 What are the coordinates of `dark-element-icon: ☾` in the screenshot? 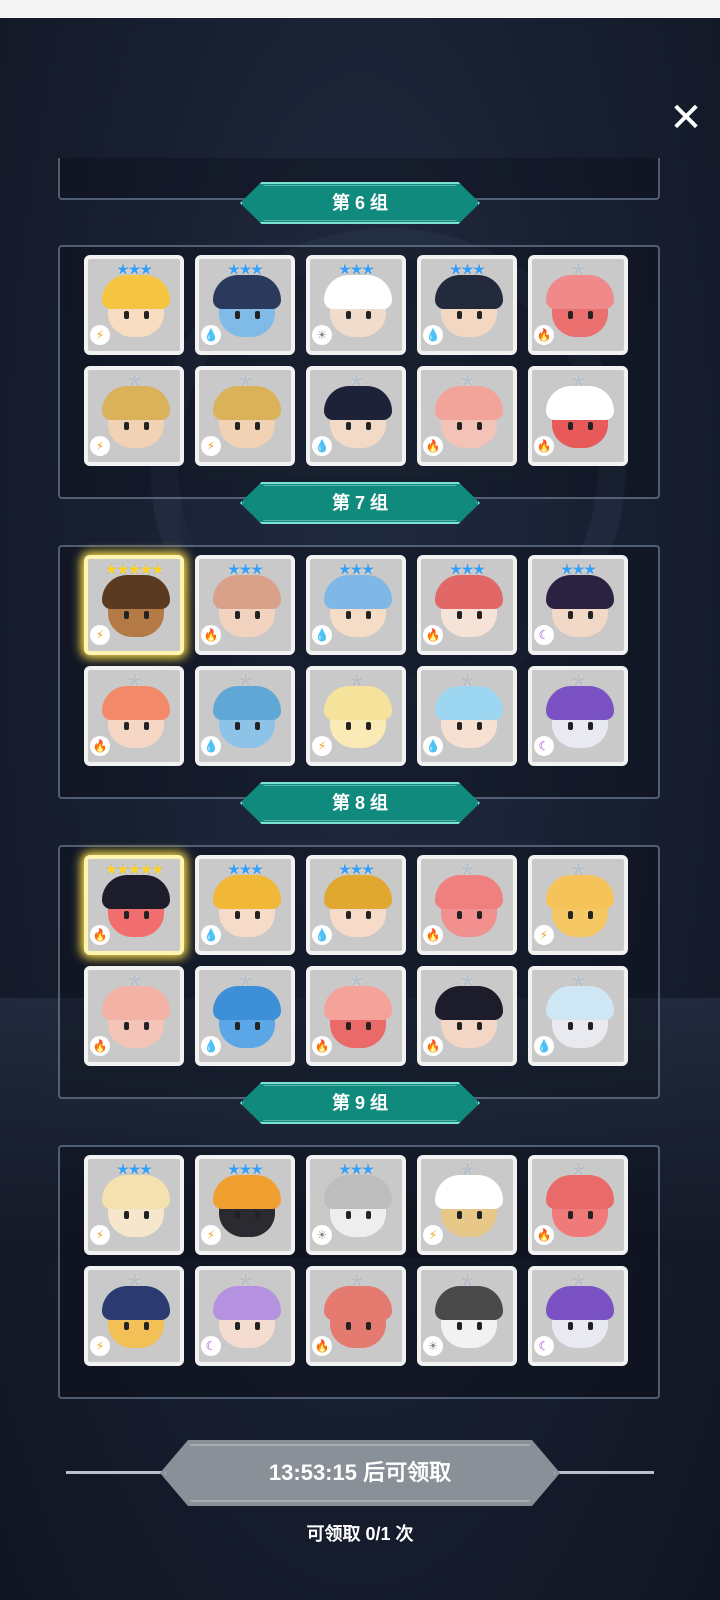 It's located at (544, 1346).